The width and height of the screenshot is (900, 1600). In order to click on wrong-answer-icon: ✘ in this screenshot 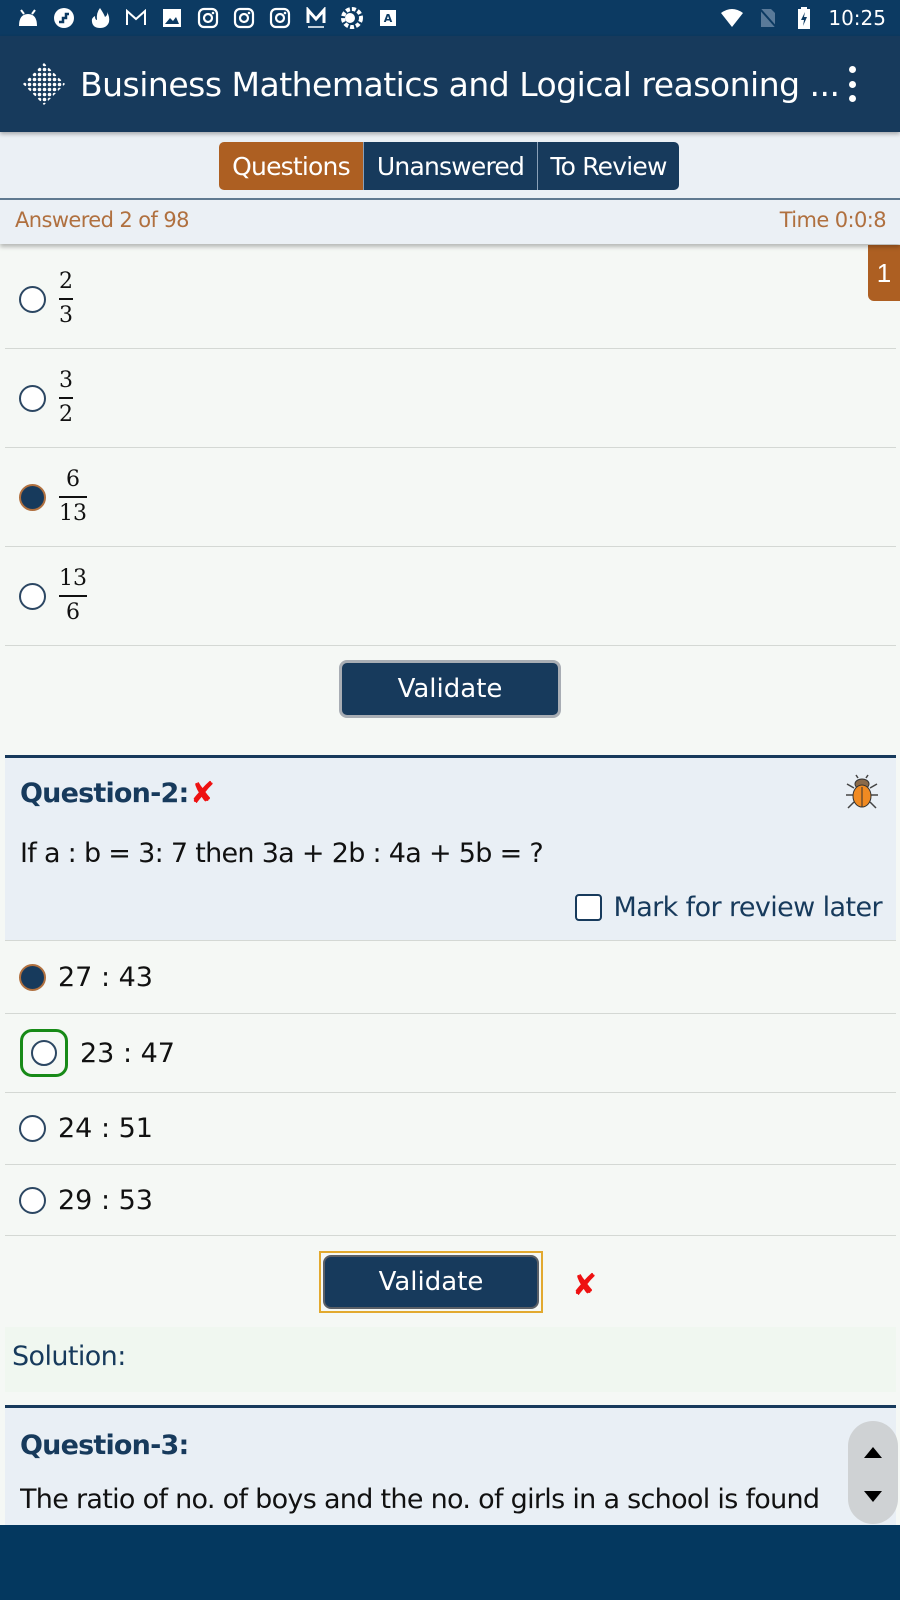, I will do `click(203, 793)`.